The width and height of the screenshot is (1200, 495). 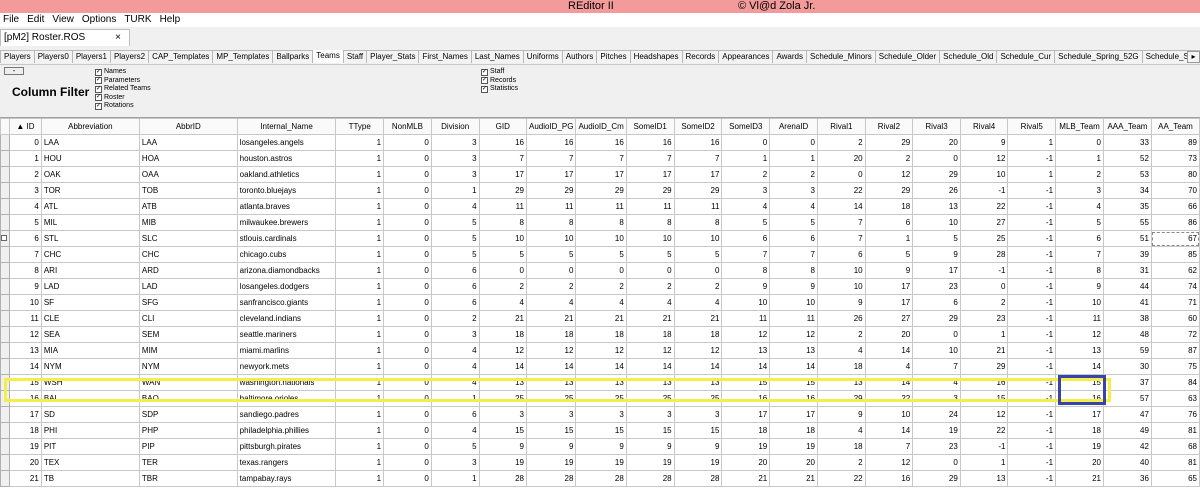 What do you see at coordinates (601, 254) in the screenshot?
I see `cell-audioid-cm: 5` at bounding box center [601, 254].